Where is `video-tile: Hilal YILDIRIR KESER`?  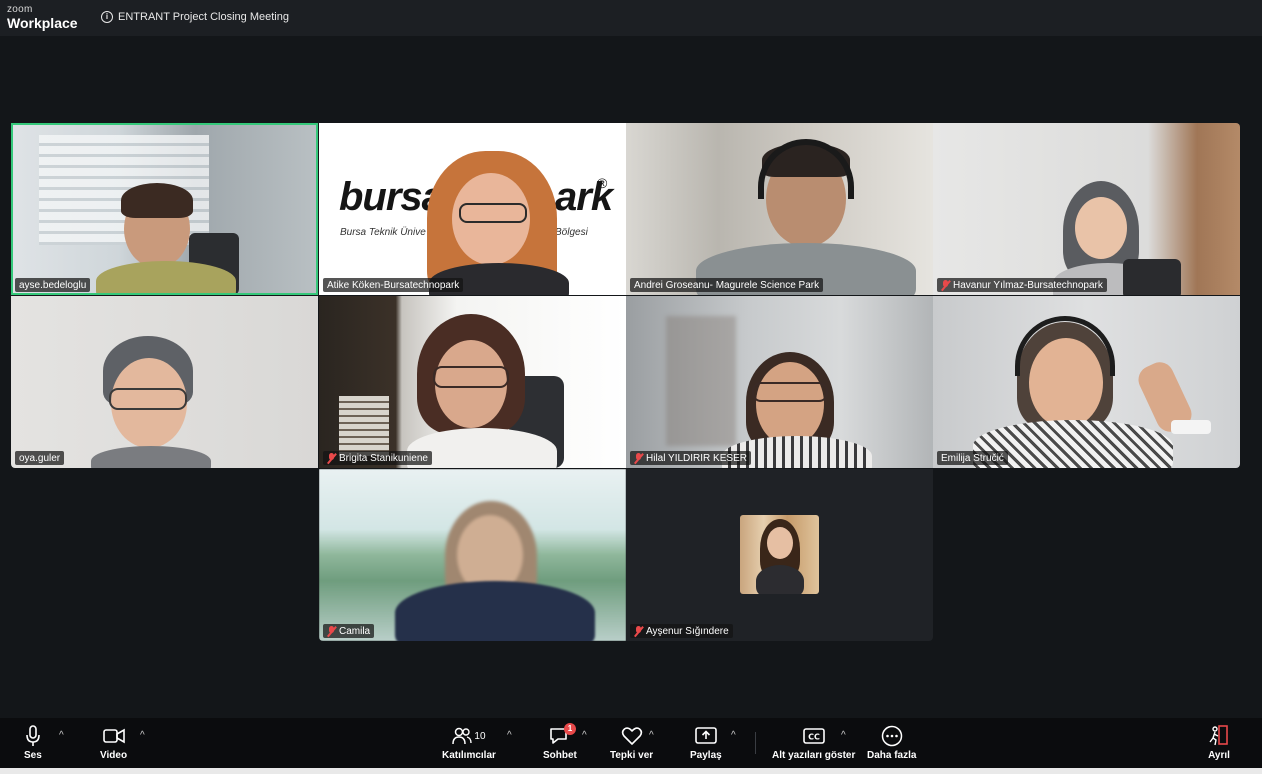 video-tile: Hilal YILDIRIR KESER is located at coordinates (779, 382).